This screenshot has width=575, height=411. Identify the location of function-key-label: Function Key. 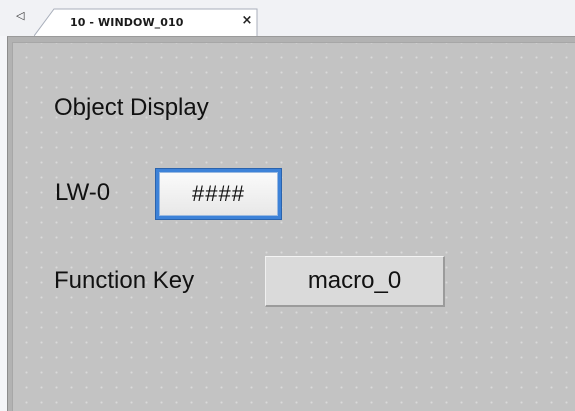
(124, 281).